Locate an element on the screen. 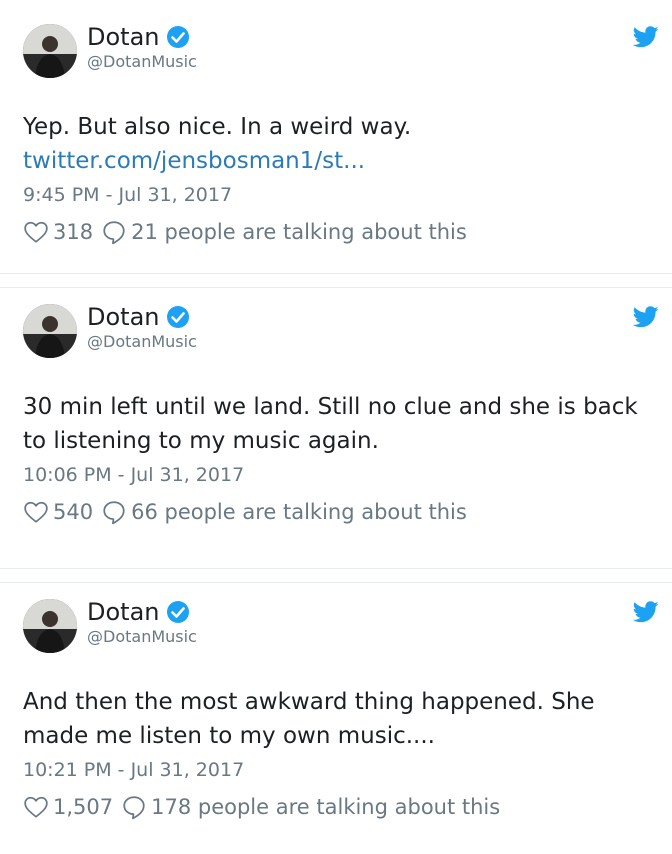  tweet-body: Yep. But also nice. In a weird way. is located at coordinates (217, 127).